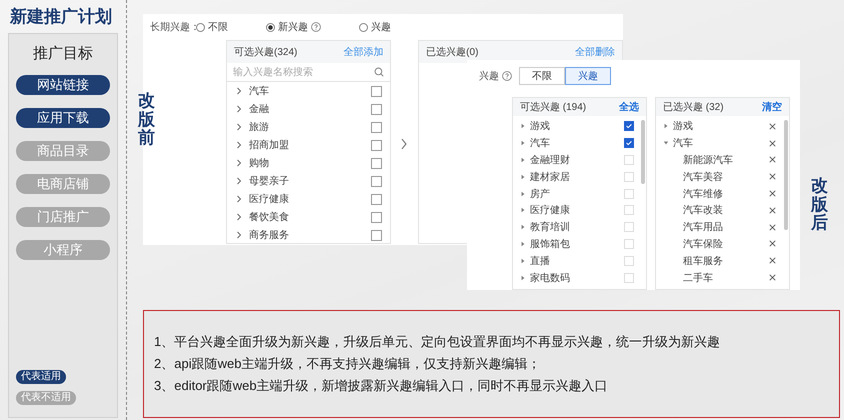 The width and height of the screenshot is (844, 420). Describe the element at coordinates (63, 53) in the screenshot. I see `sidebar-heading: 推广目标` at that location.